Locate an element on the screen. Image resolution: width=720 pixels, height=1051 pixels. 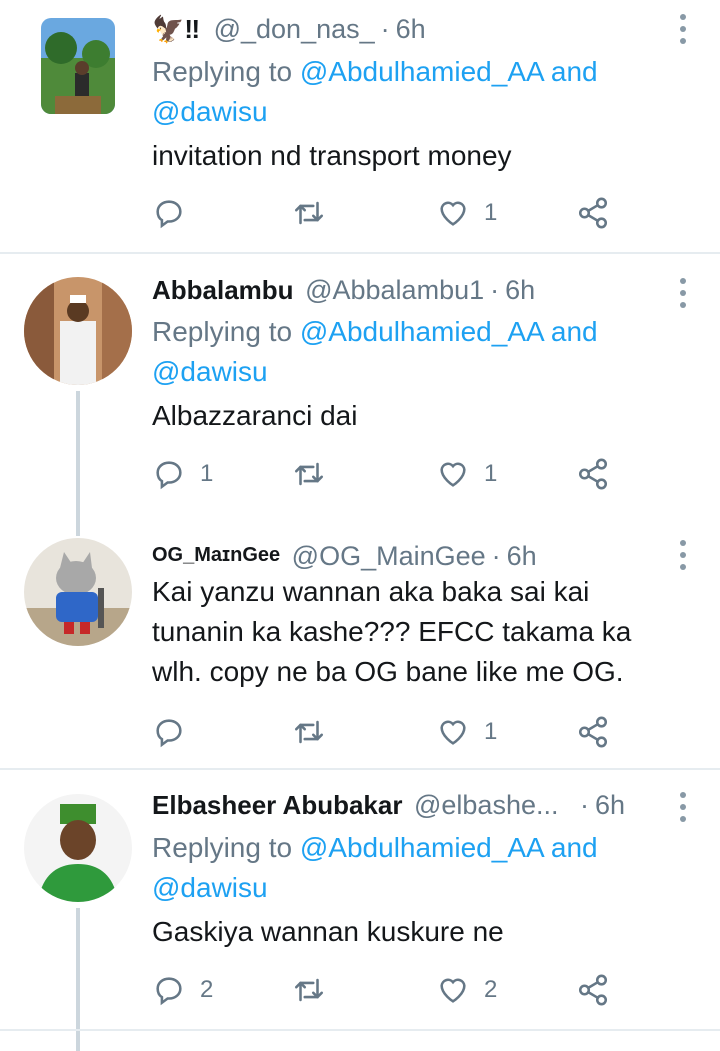
tweet-header: 🦅‼ @_don_nas_ · 6h is located at coordinates (289, 29).